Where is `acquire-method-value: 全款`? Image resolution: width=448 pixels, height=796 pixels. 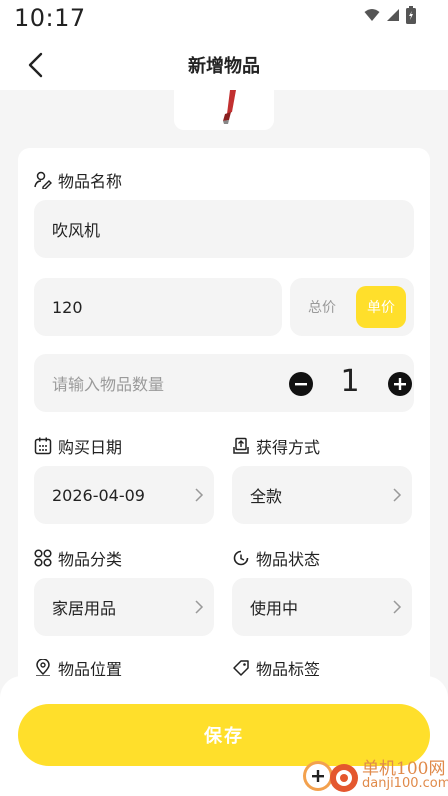 acquire-method-value: 全款 is located at coordinates (266, 496).